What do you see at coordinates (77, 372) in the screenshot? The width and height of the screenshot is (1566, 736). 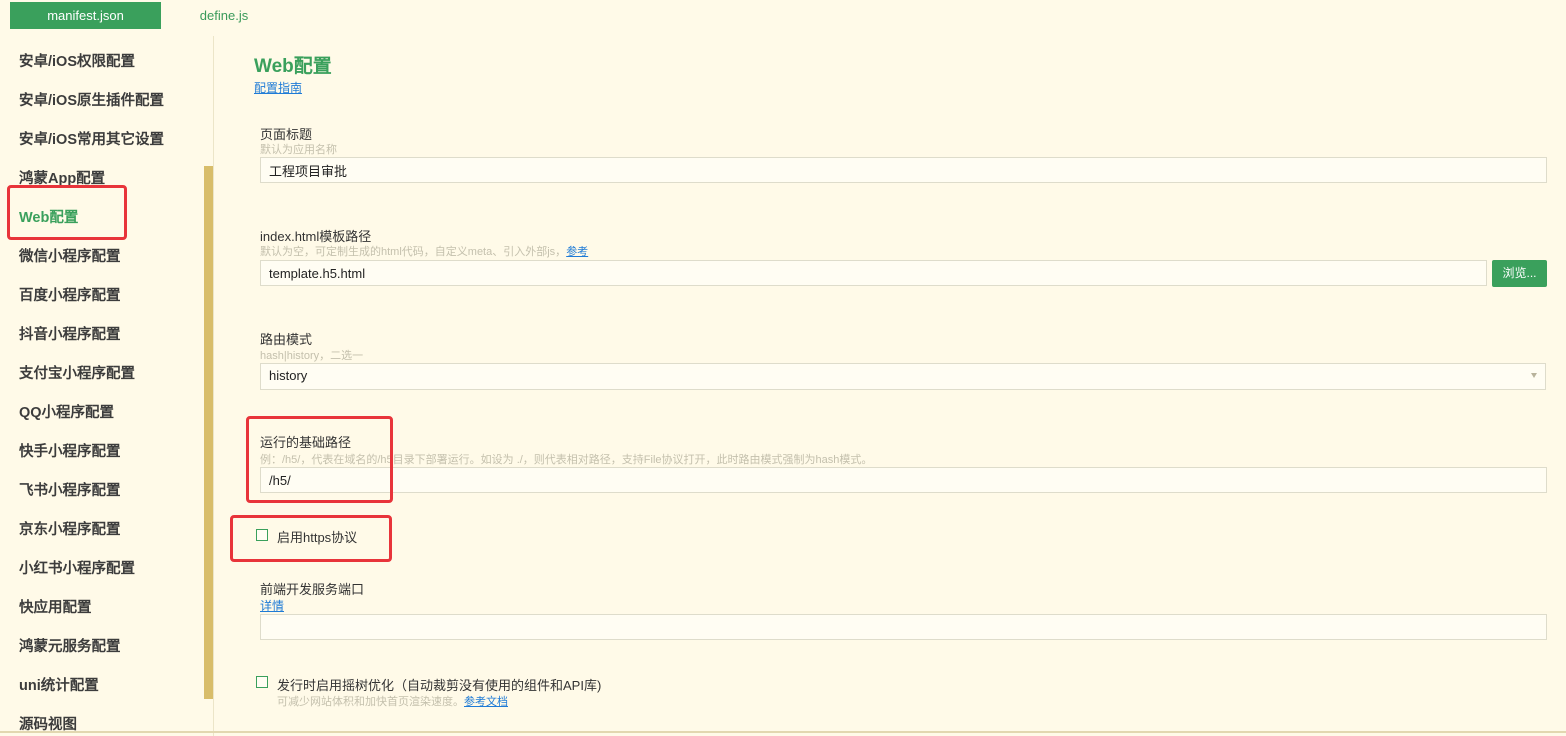 I see `sidebar-item-alipay: 支付宝小程序配置` at bounding box center [77, 372].